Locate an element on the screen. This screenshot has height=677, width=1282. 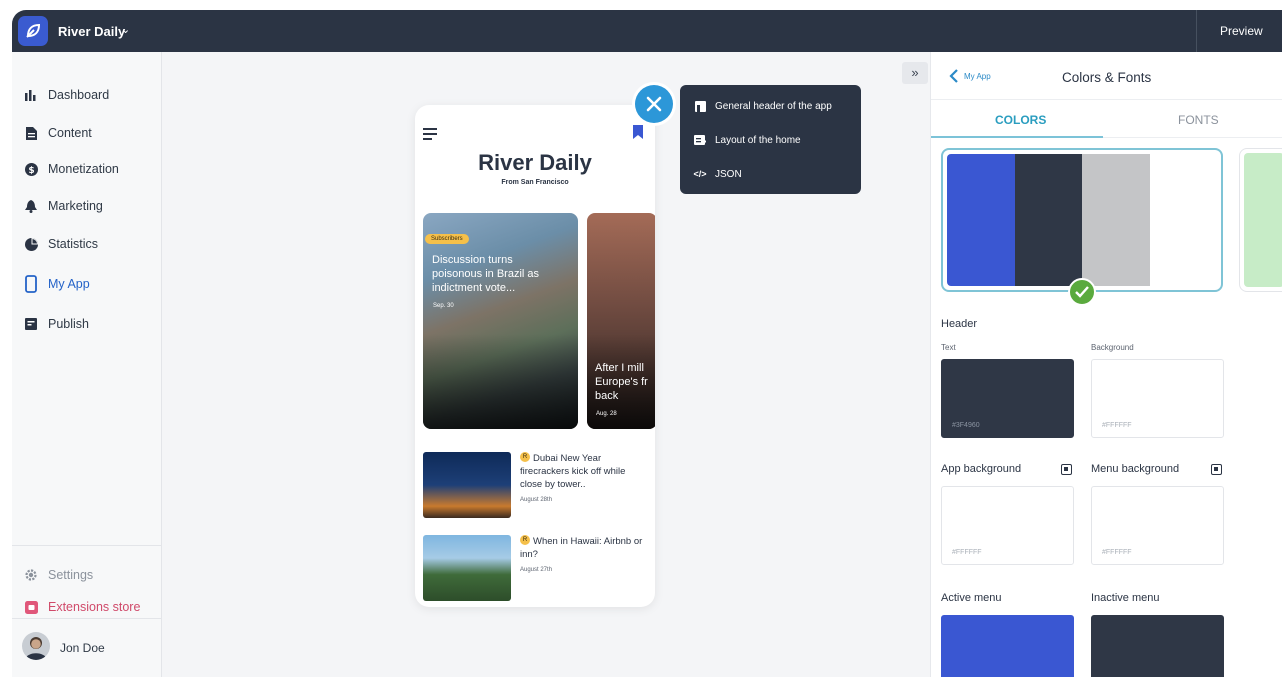
header-icon is located at coordinates (700, 106).